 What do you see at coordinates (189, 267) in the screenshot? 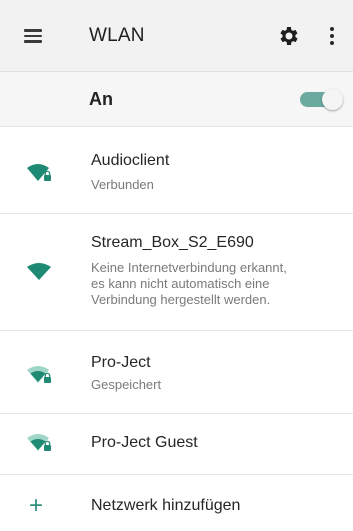
I see `network-status-line-1: Keine Internetverbindung erkannt,` at bounding box center [189, 267].